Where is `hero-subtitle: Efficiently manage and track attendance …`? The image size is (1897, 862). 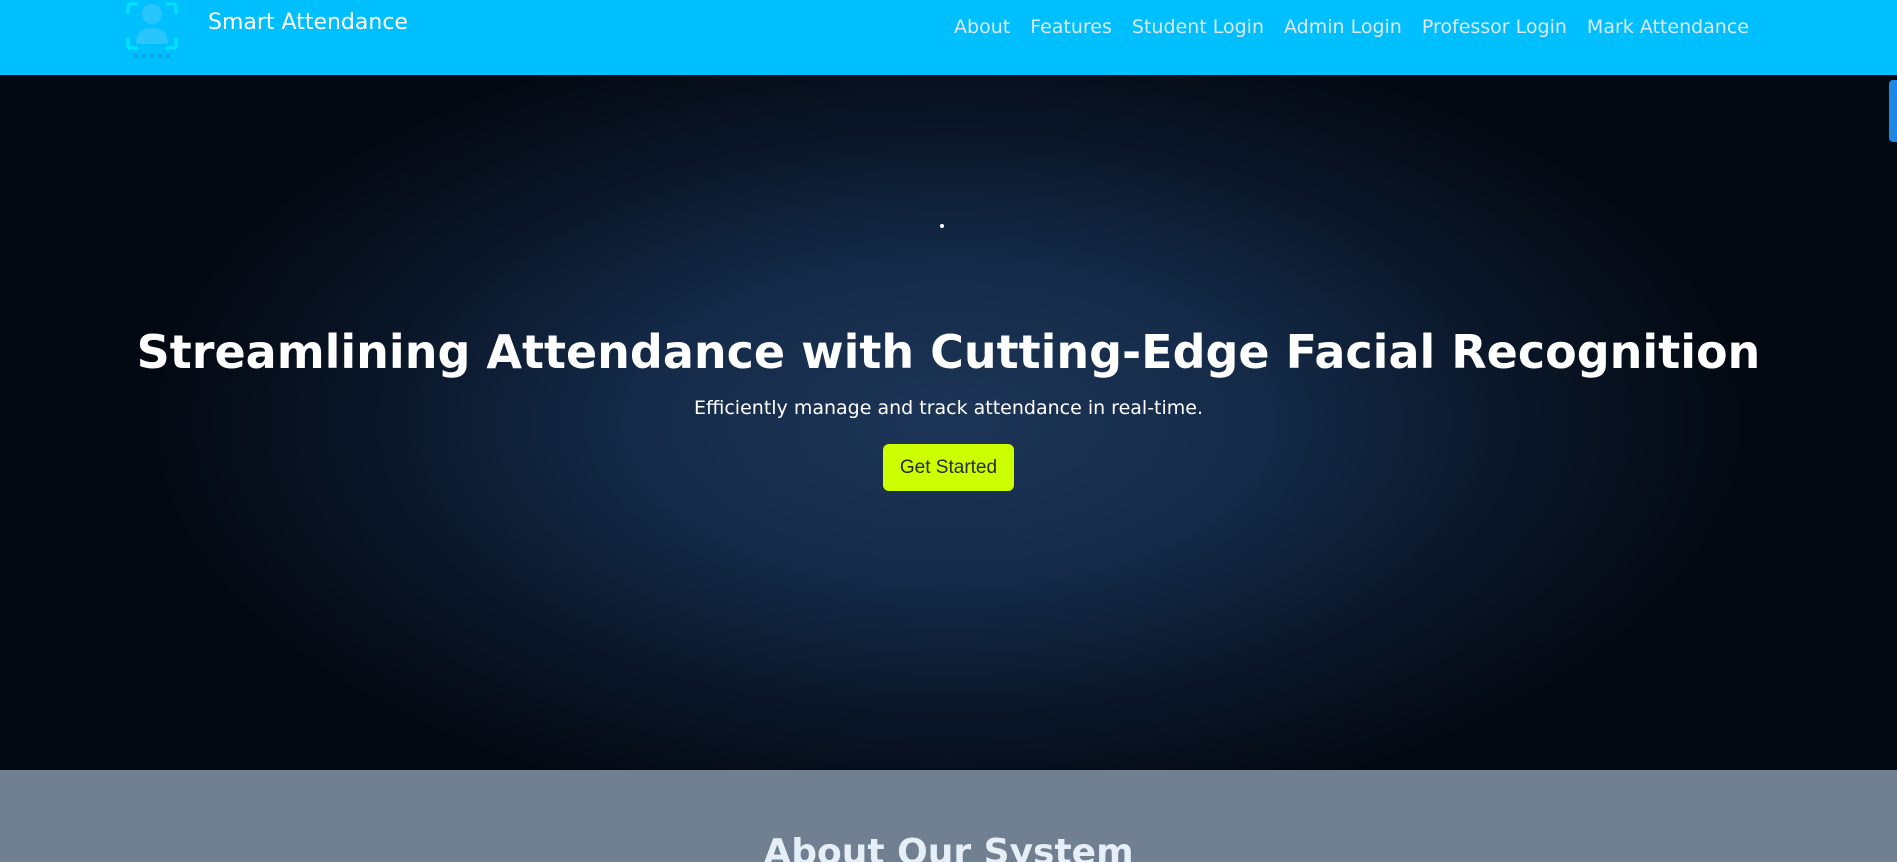 hero-subtitle: Efficiently manage and track attendance … is located at coordinates (948, 408).